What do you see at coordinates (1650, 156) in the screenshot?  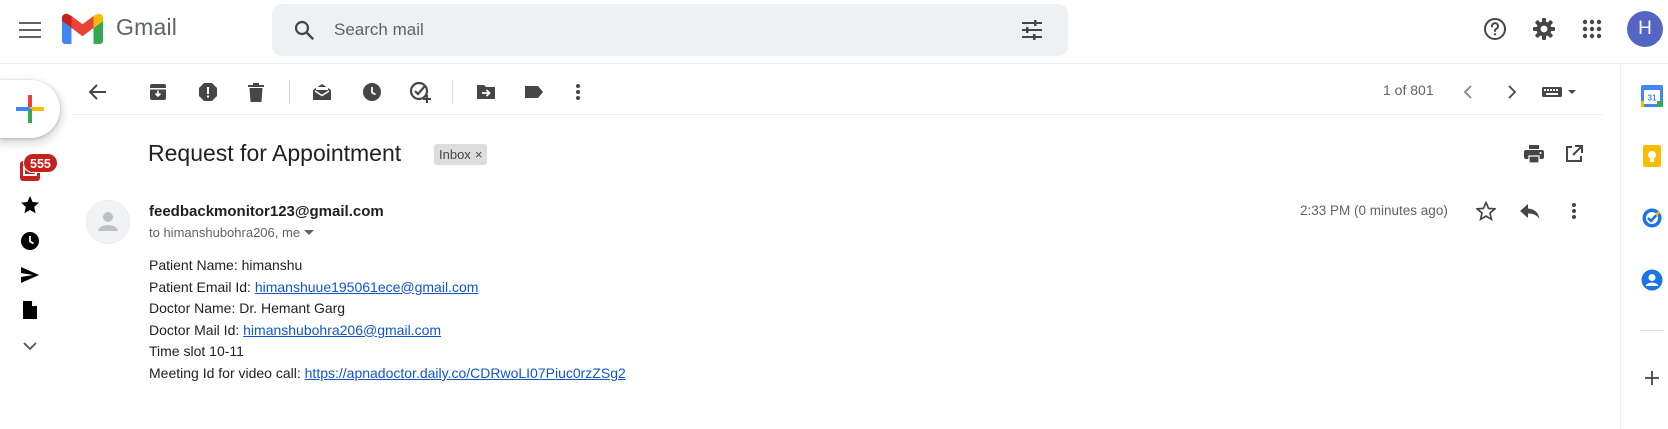 I see `keep-icon` at bounding box center [1650, 156].